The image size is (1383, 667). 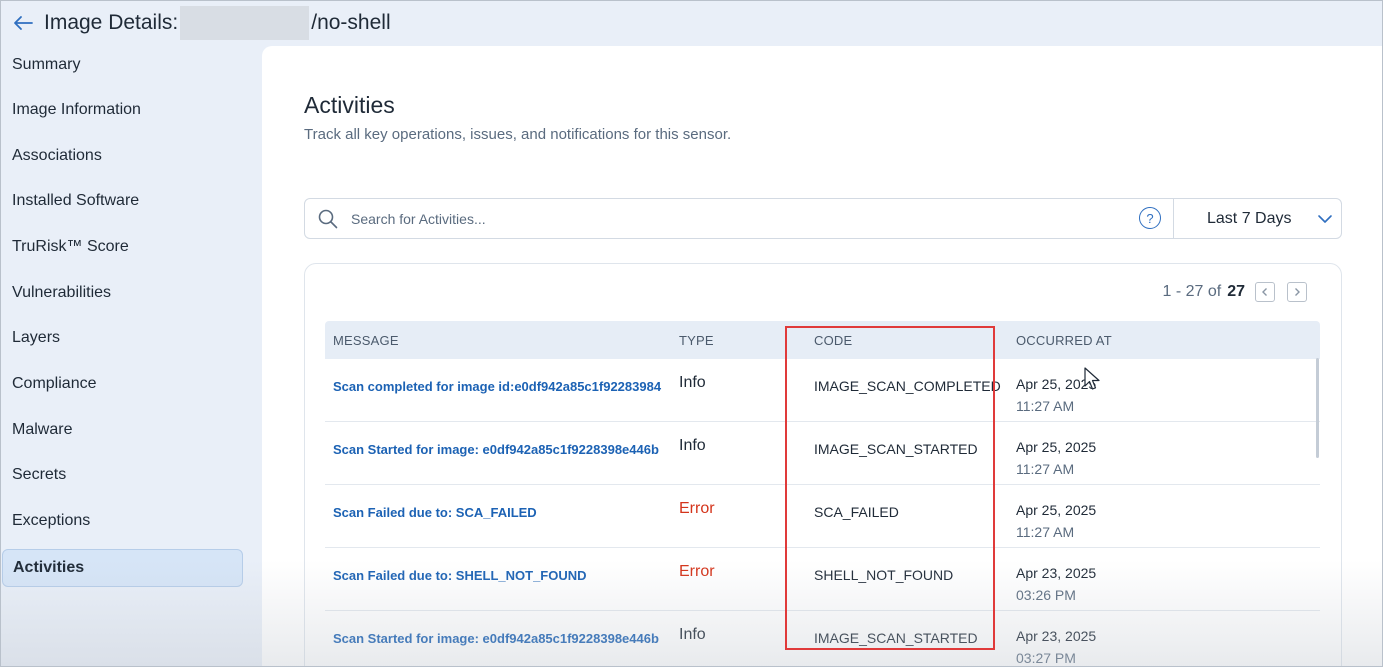 I want to click on code-cell: SHELL_NOT_FOUND, so click(x=884, y=575).